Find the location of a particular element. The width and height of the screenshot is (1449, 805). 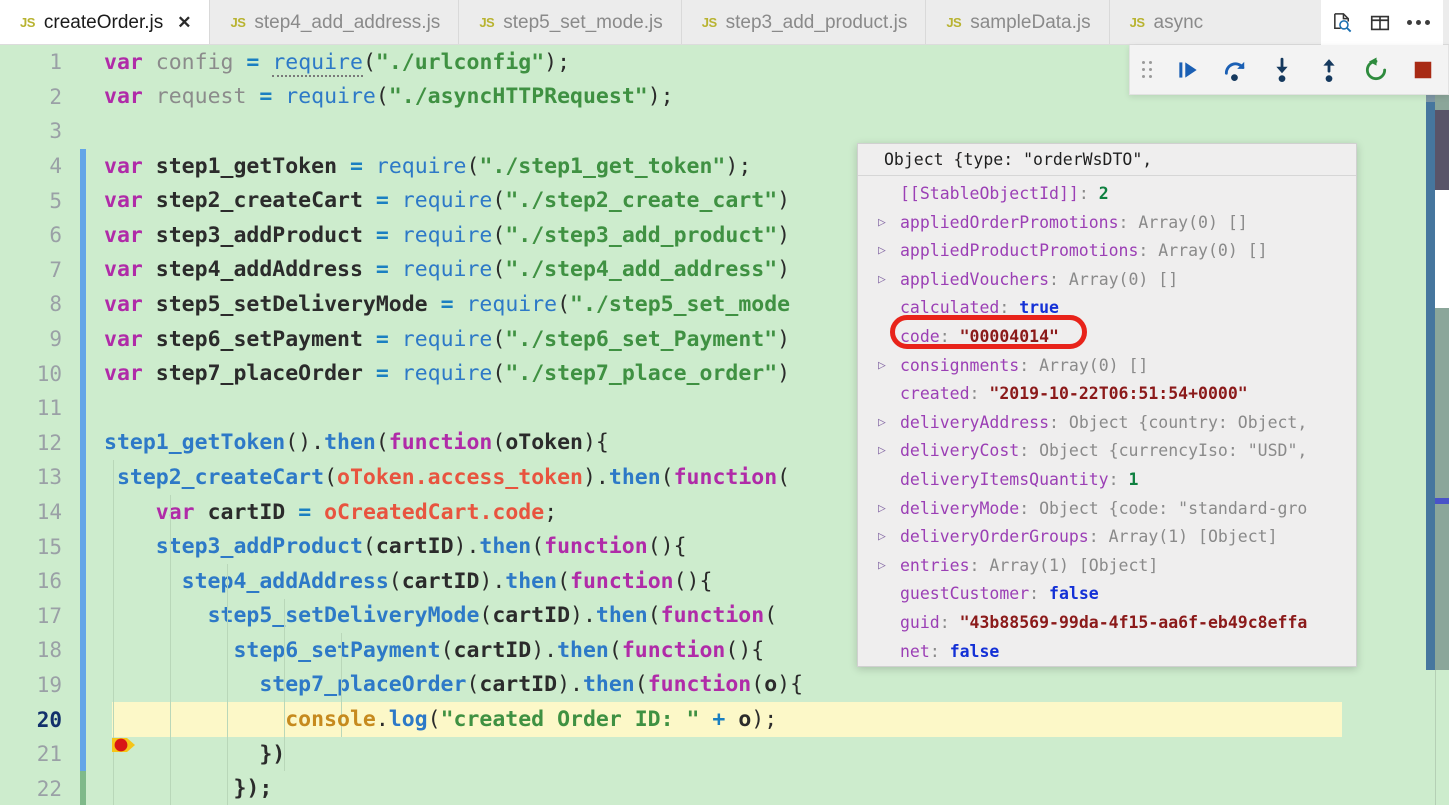

tab-close-icon: ✕ is located at coordinates (184, 22).